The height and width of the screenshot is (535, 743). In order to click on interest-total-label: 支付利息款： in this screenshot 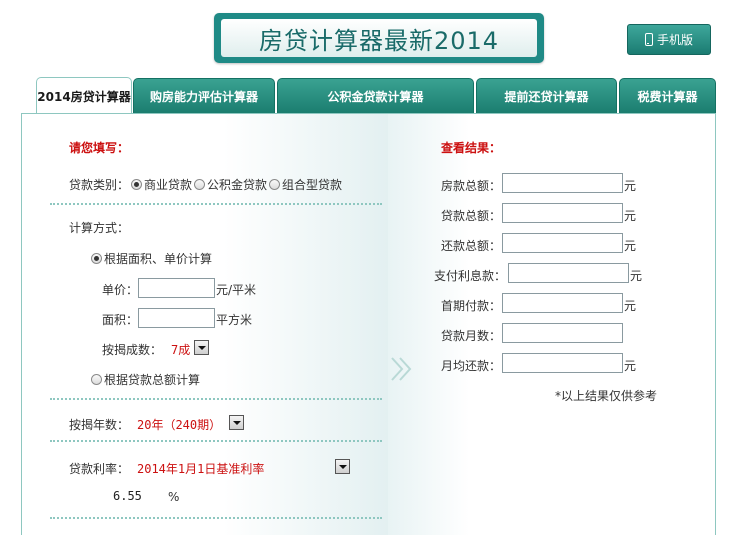, I will do `click(470, 276)`.